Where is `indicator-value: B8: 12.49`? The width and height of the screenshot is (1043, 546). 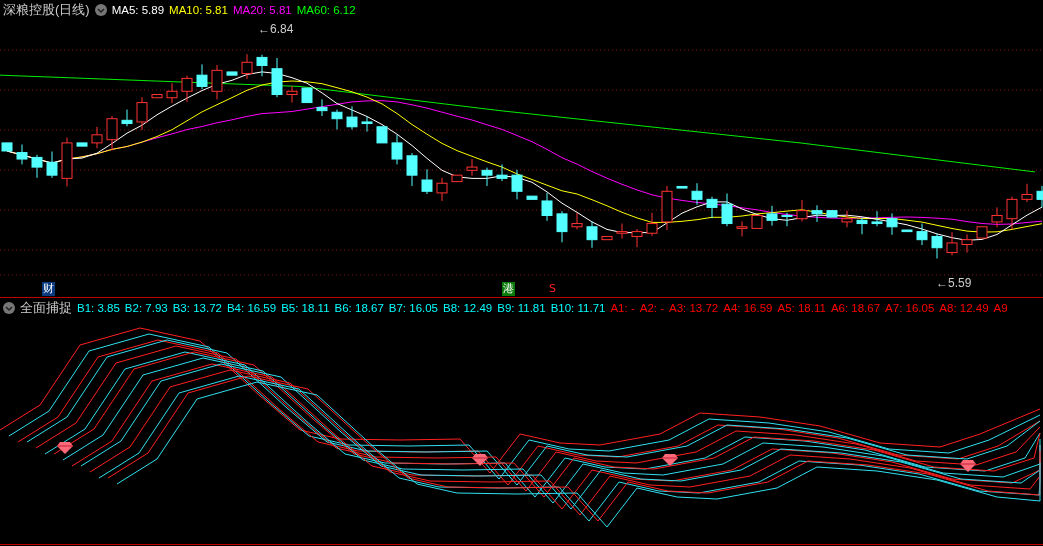 indicator-value: B8: 12.49 is located at coordinates (468, 308).